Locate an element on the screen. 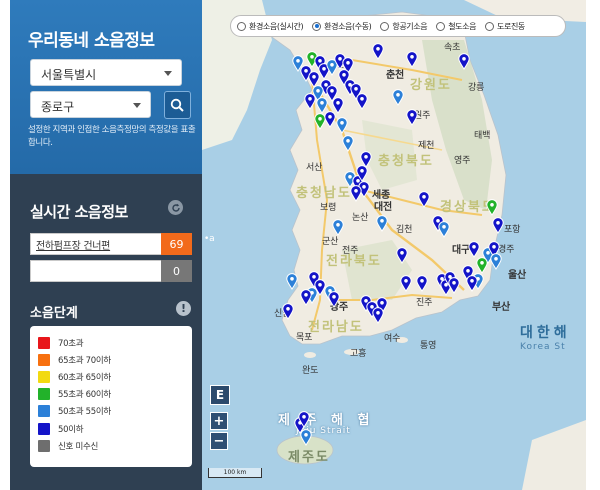 This screenshot has height=490, width=600. legend-item: 60초과 65이하 is located at coordinates (111, 376).